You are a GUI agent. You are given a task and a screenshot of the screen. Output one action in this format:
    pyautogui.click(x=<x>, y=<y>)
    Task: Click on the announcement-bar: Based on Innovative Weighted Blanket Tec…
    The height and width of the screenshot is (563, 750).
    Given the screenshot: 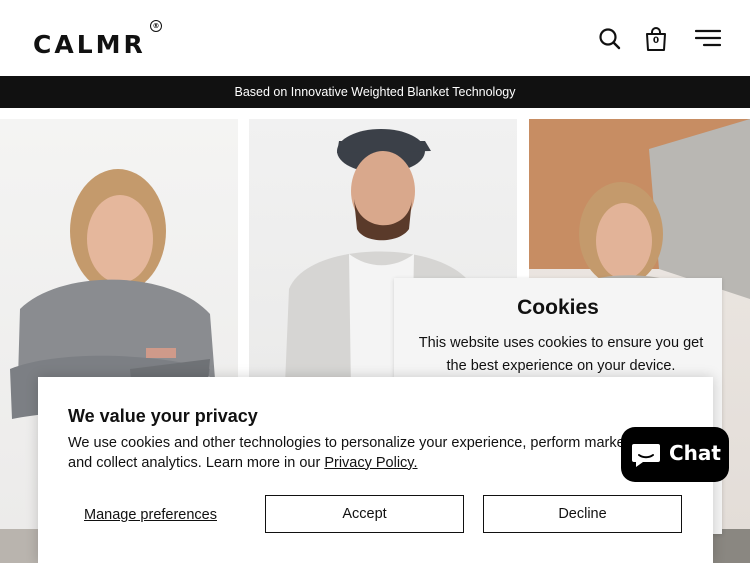 What is the action you would take?
    pyautogui.click(x=375, y=92)
    